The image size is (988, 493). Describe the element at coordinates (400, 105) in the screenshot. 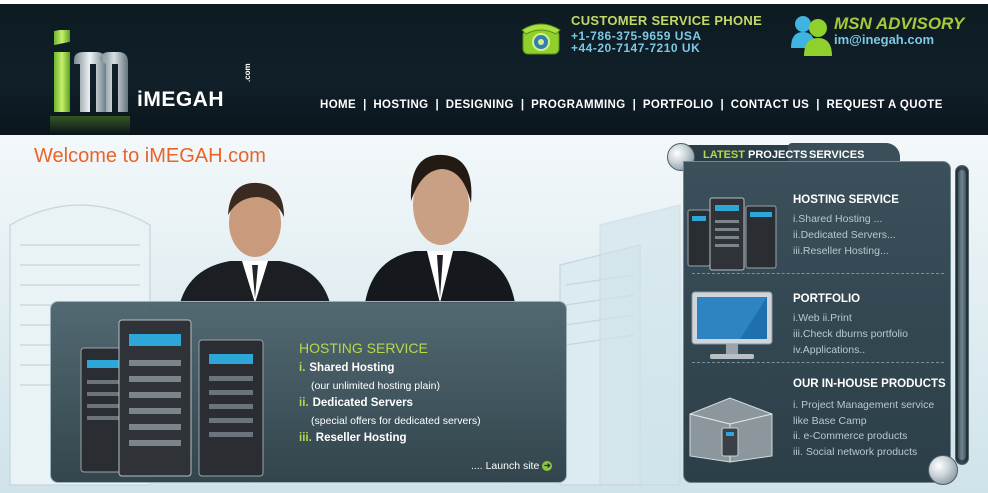

I see `nav-hosting: HOSTING` at that location.